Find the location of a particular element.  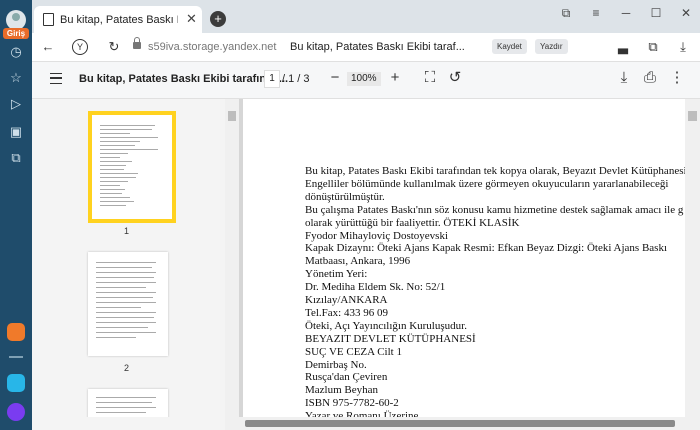

print-button: Yazdır is located at coordinates (551, 46).